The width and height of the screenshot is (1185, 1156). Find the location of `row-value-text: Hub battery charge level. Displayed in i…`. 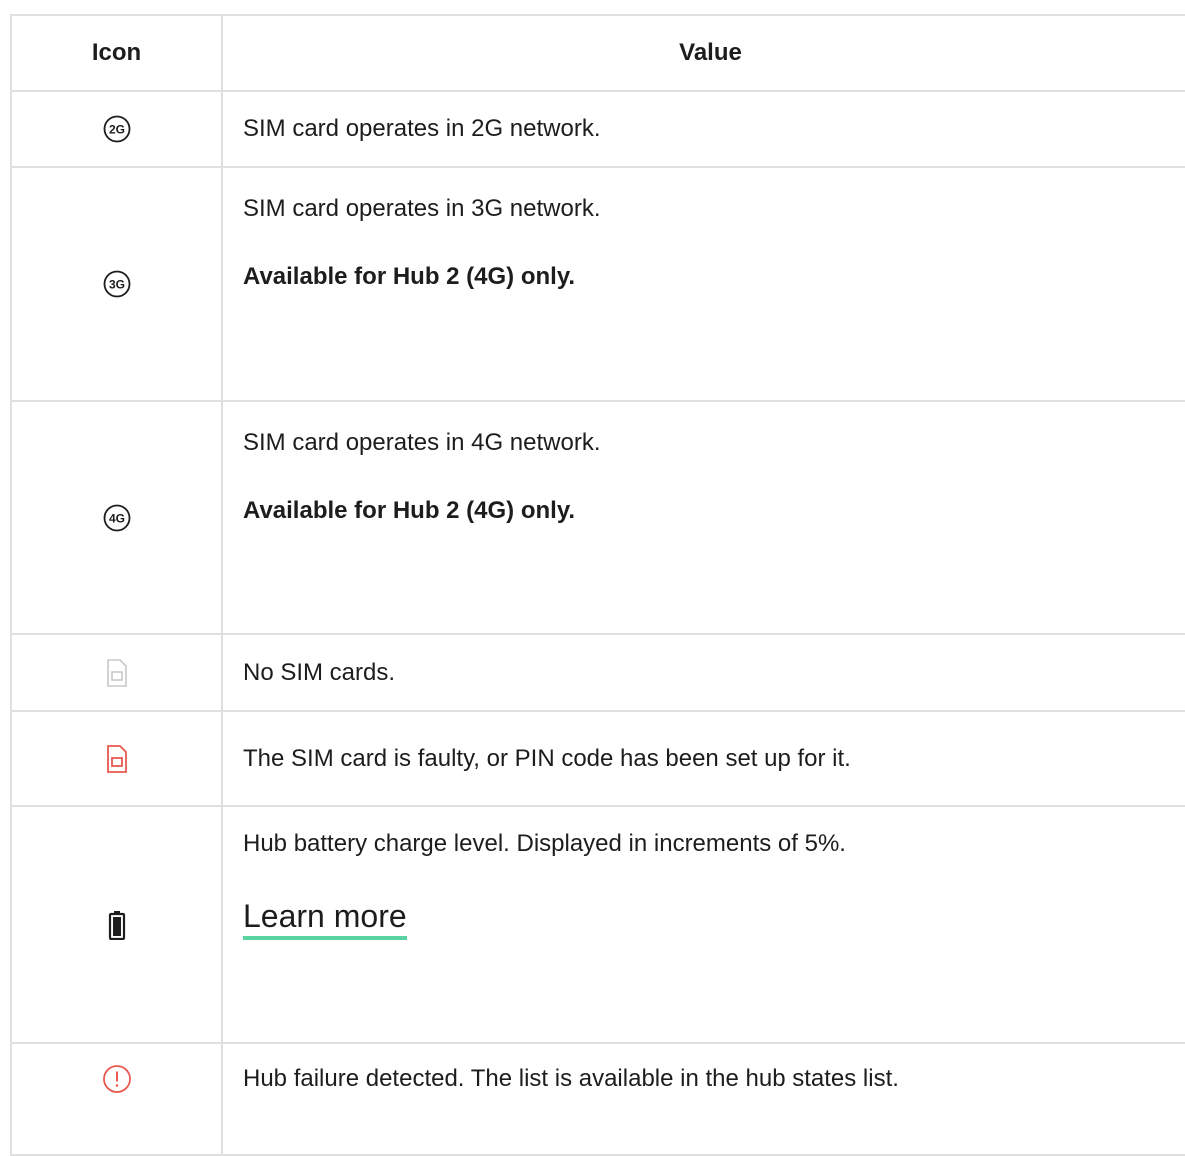

row-value-text: Hub battery charge level. Displayed in i… is located at coordinates (544, 843).